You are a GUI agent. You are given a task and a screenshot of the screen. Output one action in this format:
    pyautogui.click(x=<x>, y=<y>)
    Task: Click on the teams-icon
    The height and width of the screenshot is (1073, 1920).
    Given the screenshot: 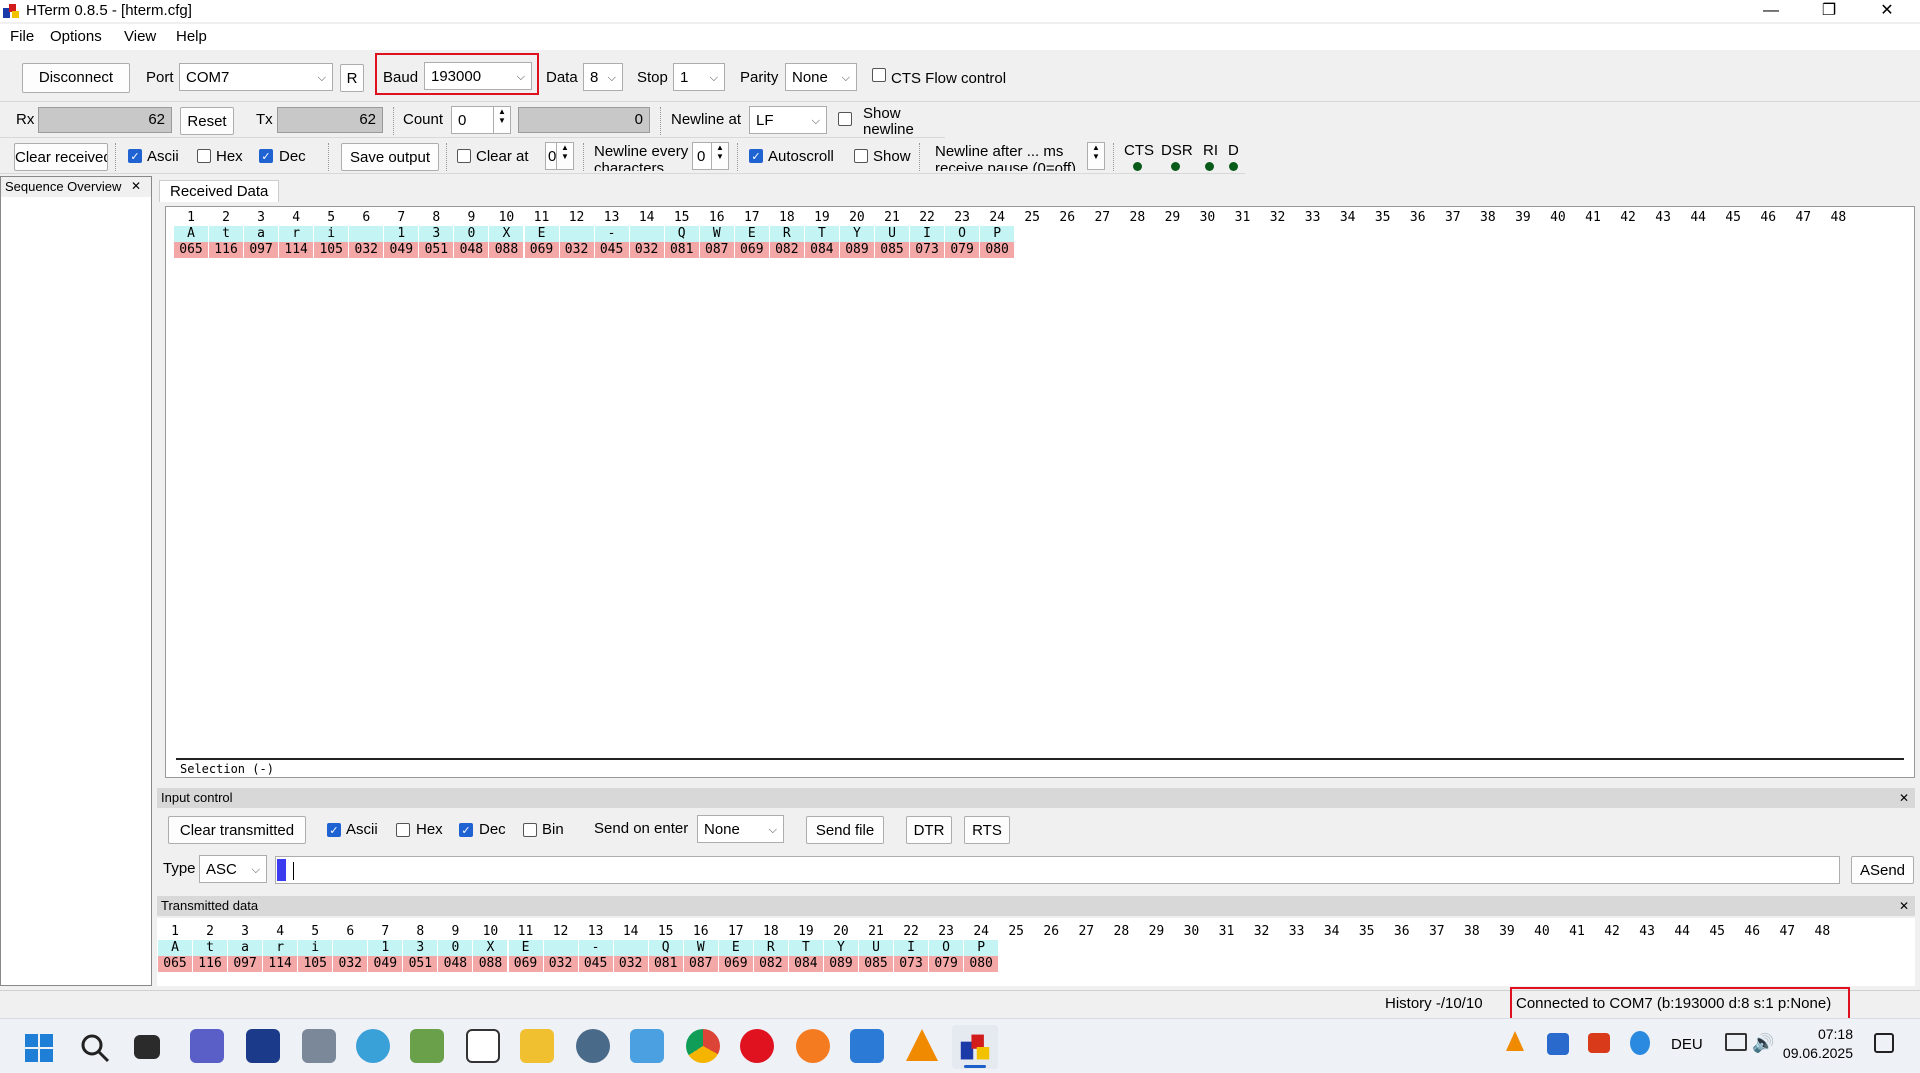 What is the action you would take?
    pyautogui.click(x=207, y=1046)
    